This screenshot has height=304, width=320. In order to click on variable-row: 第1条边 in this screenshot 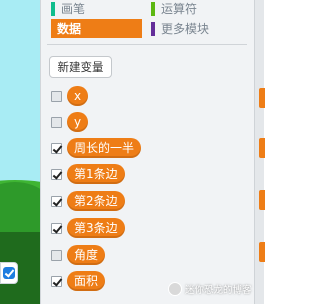, I will do `click(88, 174)`.